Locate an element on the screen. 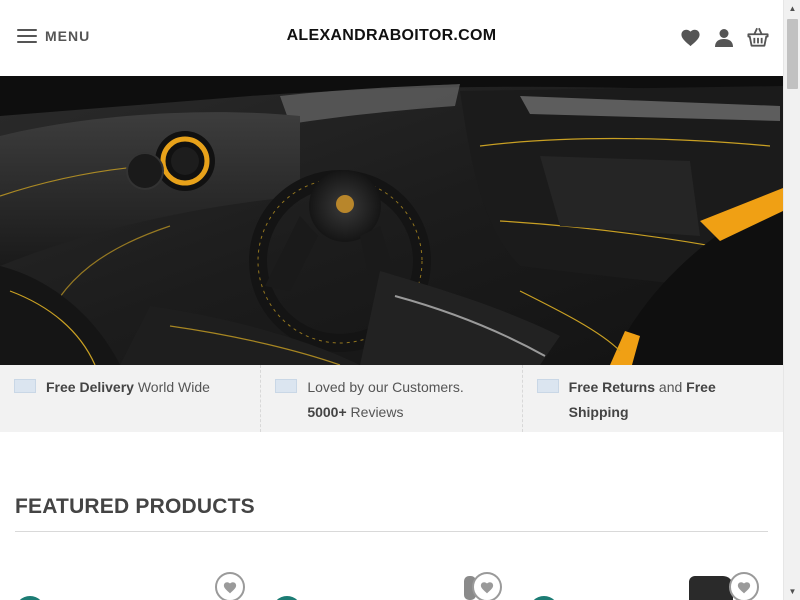  scroll-thumb is located at coordinates (792, 54).